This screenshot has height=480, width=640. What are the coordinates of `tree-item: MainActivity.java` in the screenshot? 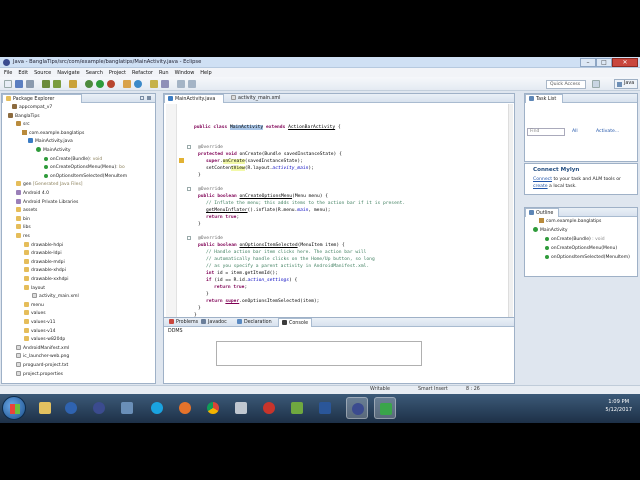 It's located at (50, 142).